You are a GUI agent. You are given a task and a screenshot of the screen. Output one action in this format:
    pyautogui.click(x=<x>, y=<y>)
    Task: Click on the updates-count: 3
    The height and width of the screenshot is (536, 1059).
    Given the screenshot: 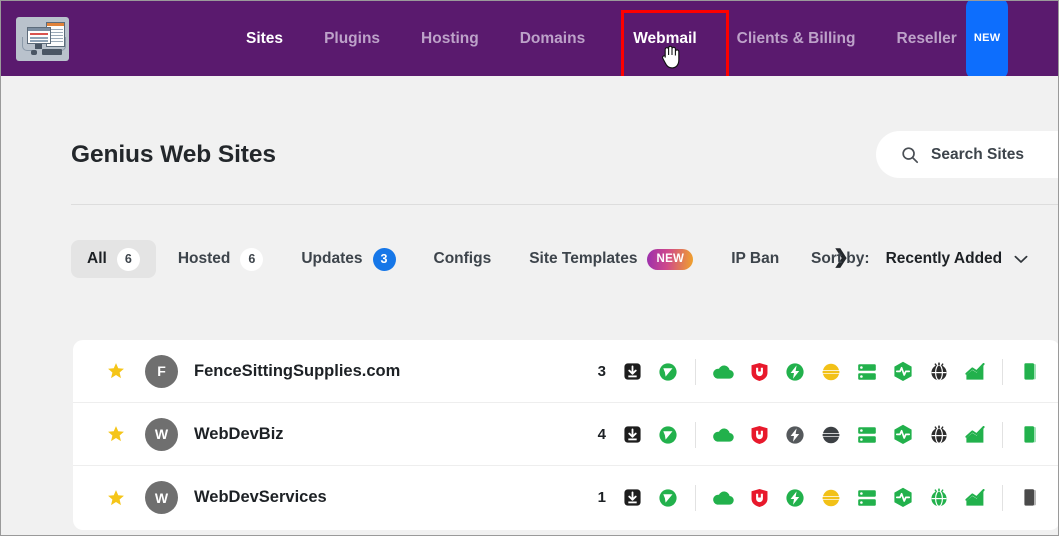 What is the action you would take?
    pyautogui.click(x=601, y=371)
    